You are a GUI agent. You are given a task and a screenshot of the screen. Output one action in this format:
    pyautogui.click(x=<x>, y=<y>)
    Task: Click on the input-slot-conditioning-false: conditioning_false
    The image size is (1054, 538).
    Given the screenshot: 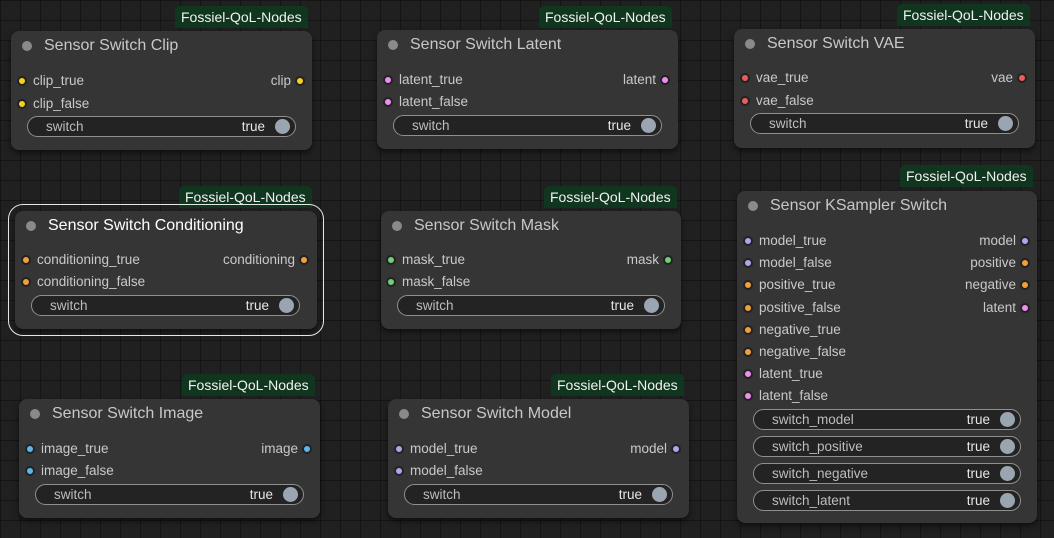 What is the action you would take?
    pyautogui.click(x=83, y=282)
    